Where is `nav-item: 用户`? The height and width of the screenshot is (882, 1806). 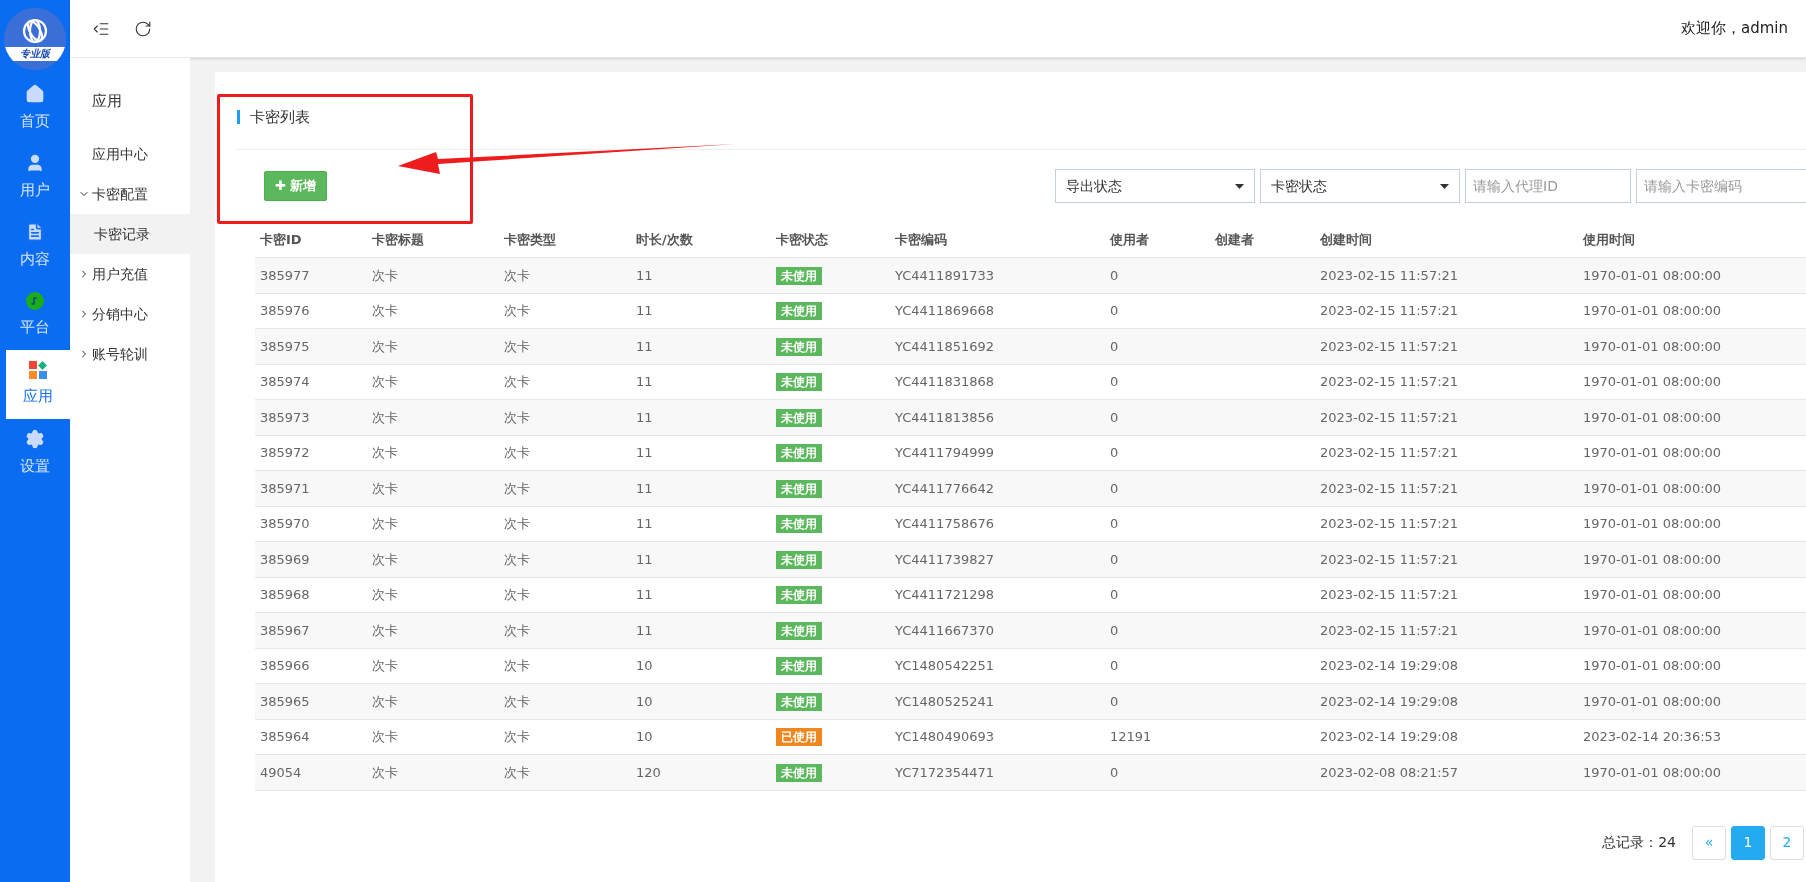 nav-item: 用户 is located at coordinates (35, 177).